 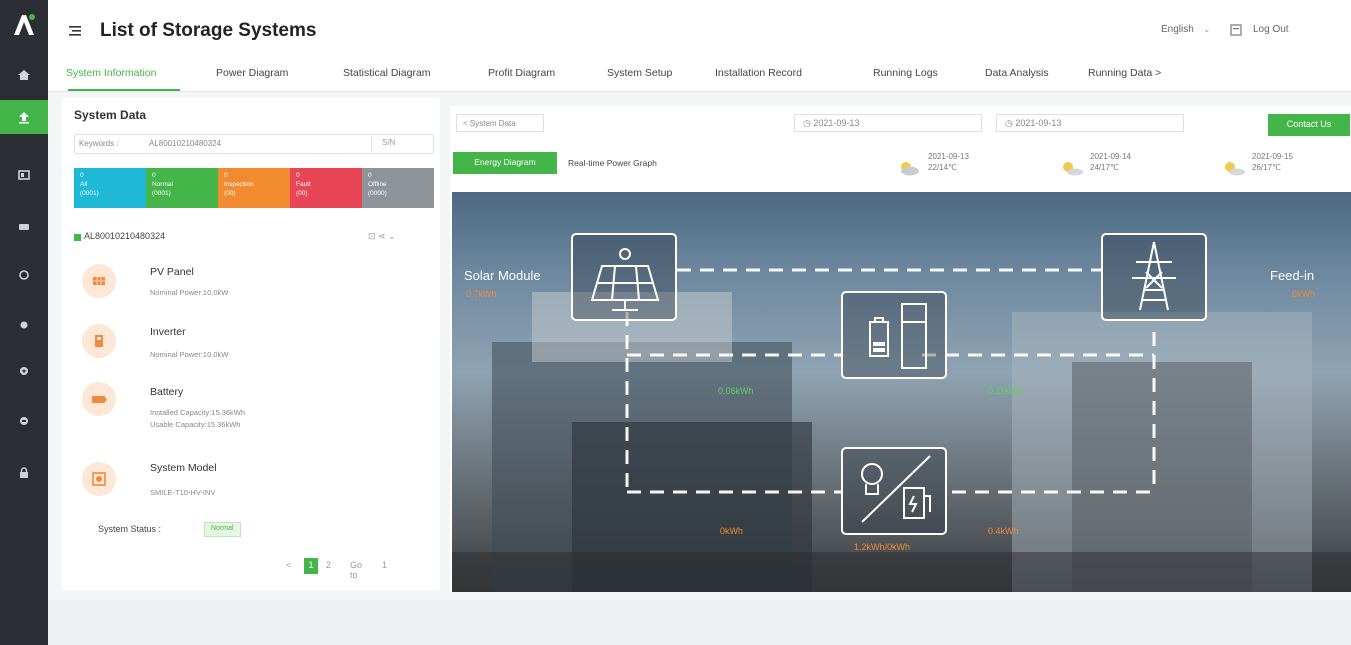 I want to click on tab-running-data: Running Data >, so click(x=1124, y=73).